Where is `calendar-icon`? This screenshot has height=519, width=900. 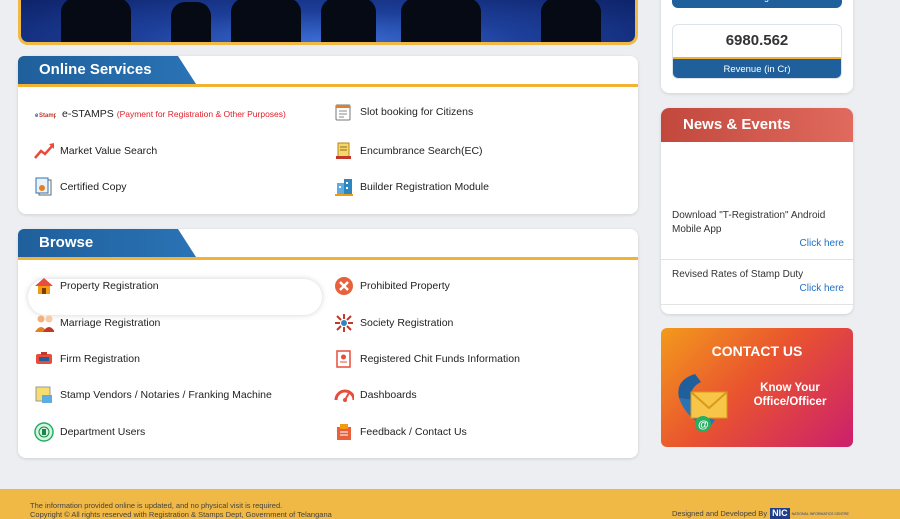 calendar-icon is located at coordinates (344, 112).